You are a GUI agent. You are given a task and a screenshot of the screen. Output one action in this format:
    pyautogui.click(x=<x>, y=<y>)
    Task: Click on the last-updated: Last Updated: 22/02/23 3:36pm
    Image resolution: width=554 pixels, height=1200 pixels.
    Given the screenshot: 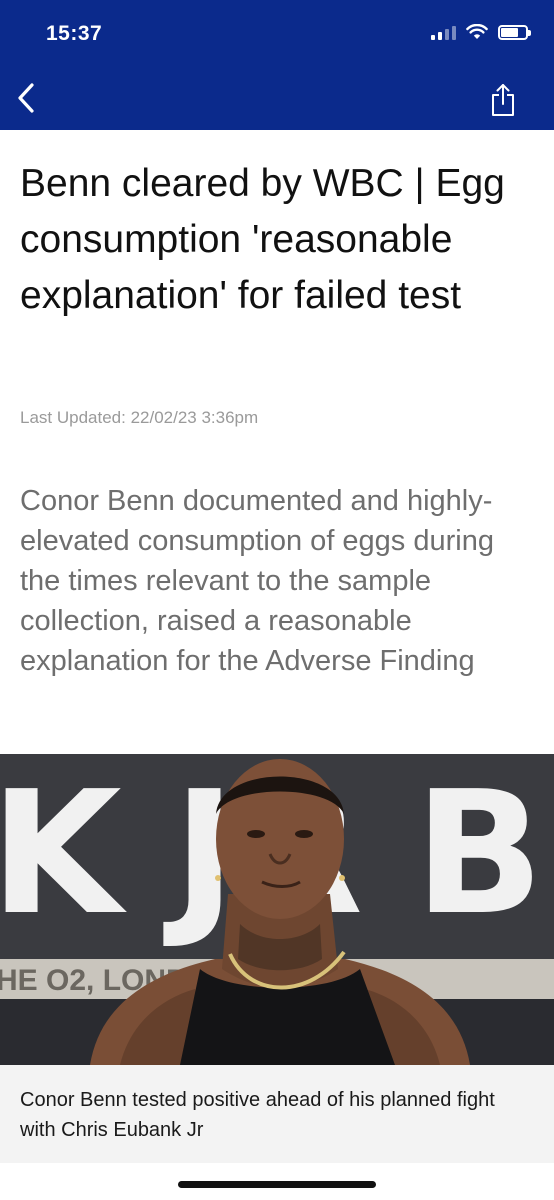 What is the action you would take?
    pyautogui.click(x=139, y=417)
    